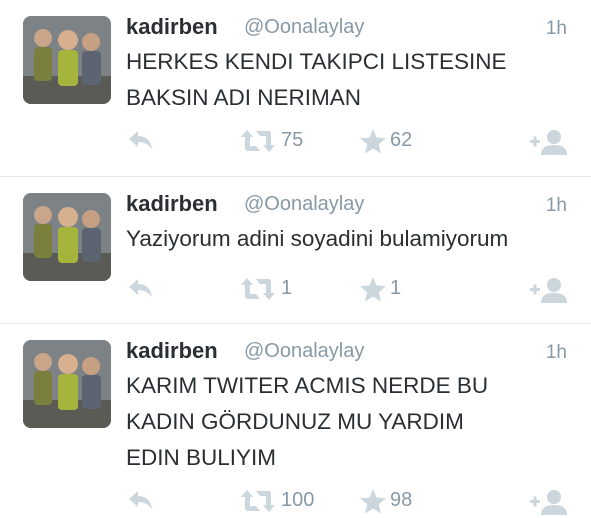 The height and width of the screenshot is (518, 591). I want to click on favorite-count: 1, so click(396, 288).